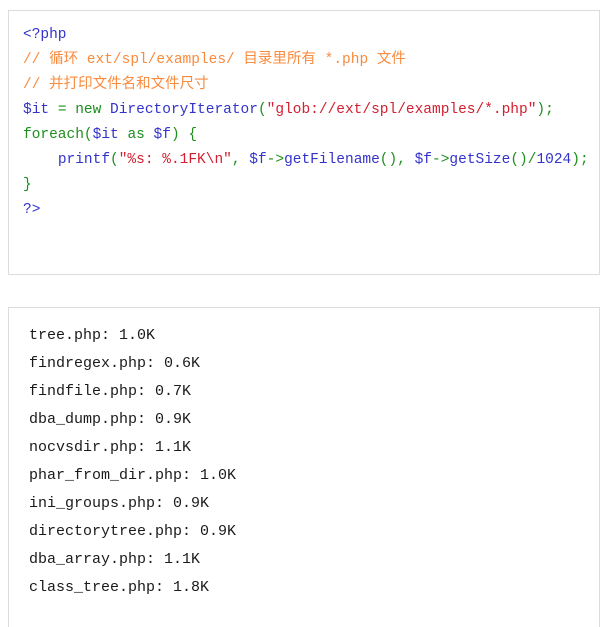  I want to click on line-close-brace: }, so click(311, 185).